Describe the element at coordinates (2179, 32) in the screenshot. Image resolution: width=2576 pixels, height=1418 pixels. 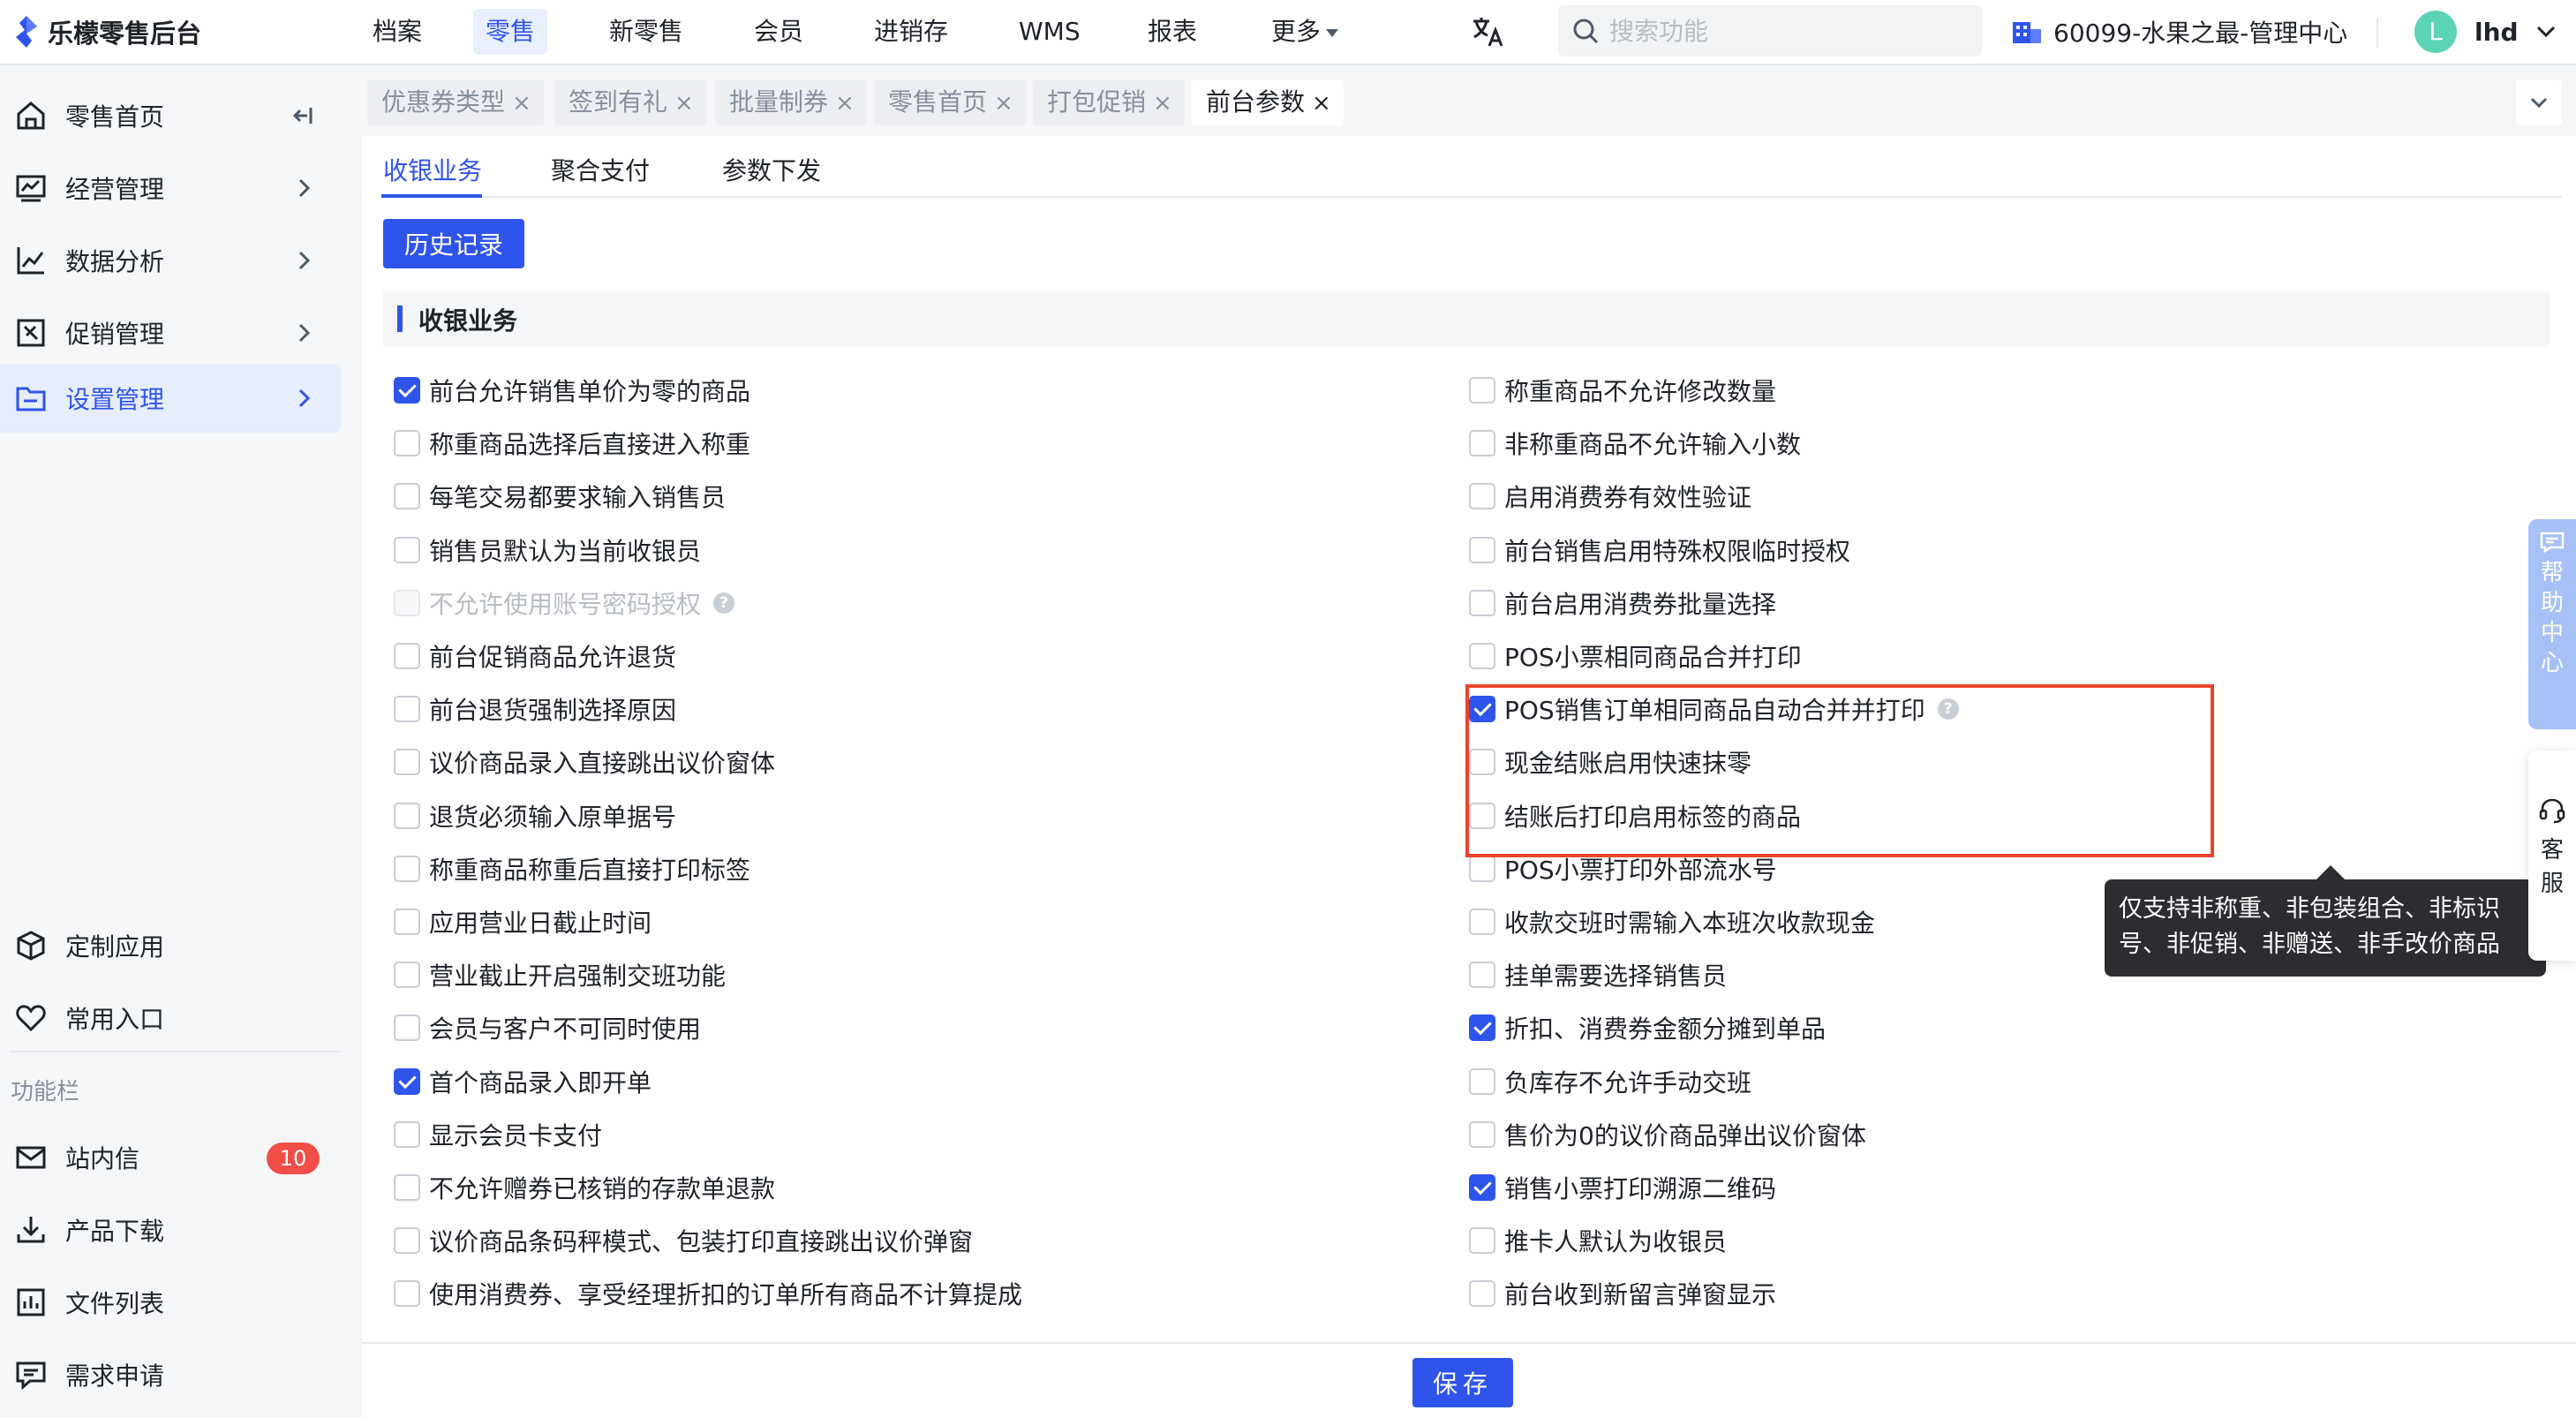
I see `store-selector: 60099-水果之最-管理中心` at that location.